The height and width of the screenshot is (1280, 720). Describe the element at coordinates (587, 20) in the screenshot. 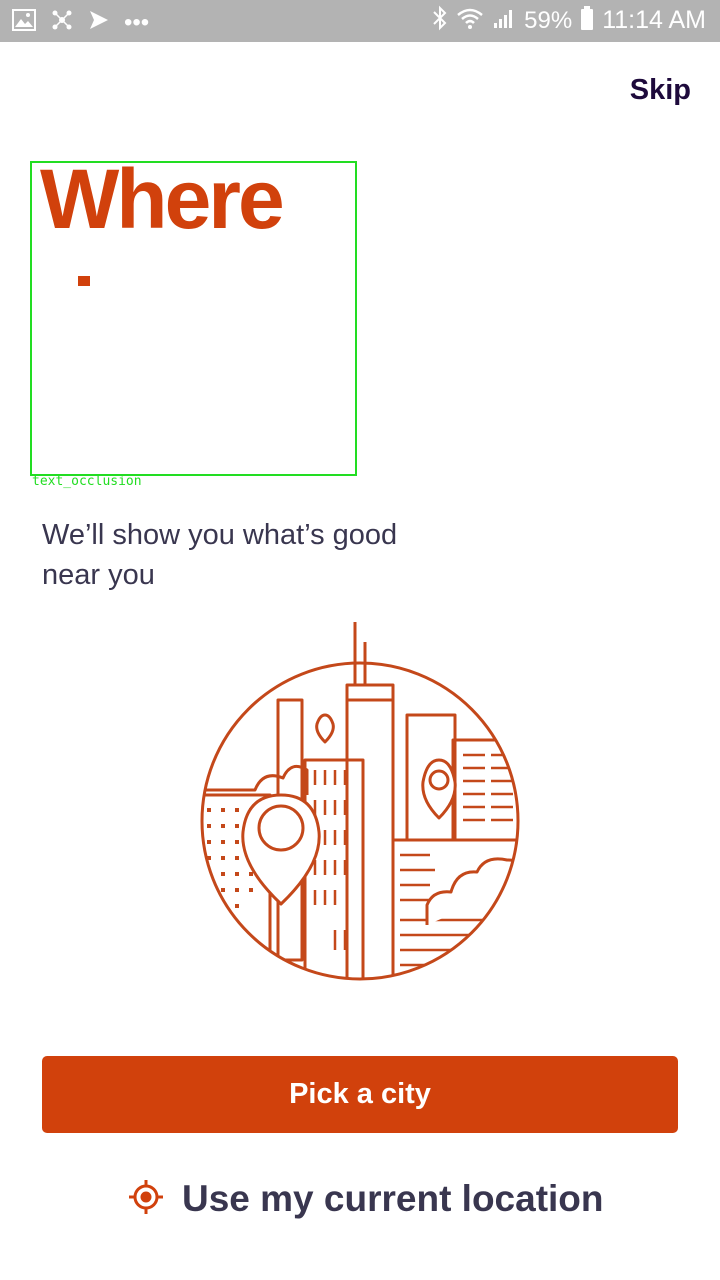

I see `battery-icon` at that location.